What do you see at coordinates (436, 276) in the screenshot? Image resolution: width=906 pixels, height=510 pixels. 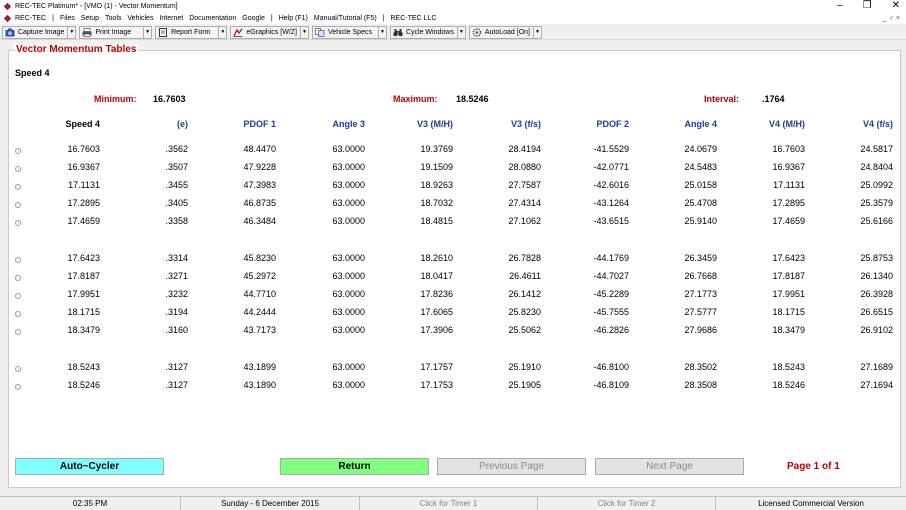 I see `table-cell: 18.0417` at bounding box center [436, 276].